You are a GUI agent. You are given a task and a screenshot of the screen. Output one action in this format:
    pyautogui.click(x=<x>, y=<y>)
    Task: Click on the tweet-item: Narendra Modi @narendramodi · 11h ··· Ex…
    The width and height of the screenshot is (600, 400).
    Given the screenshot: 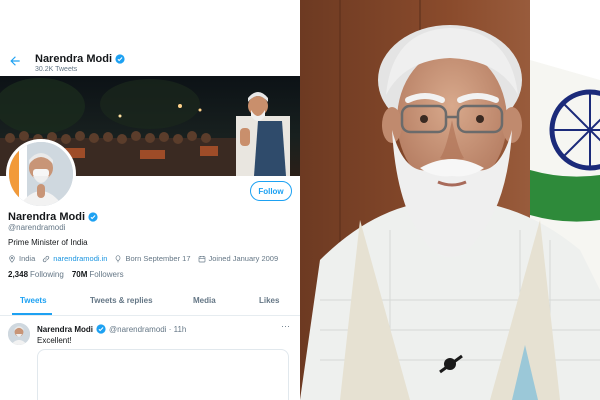 What is the action you would take?
    pyautogui.click(x=150, y=358)
    